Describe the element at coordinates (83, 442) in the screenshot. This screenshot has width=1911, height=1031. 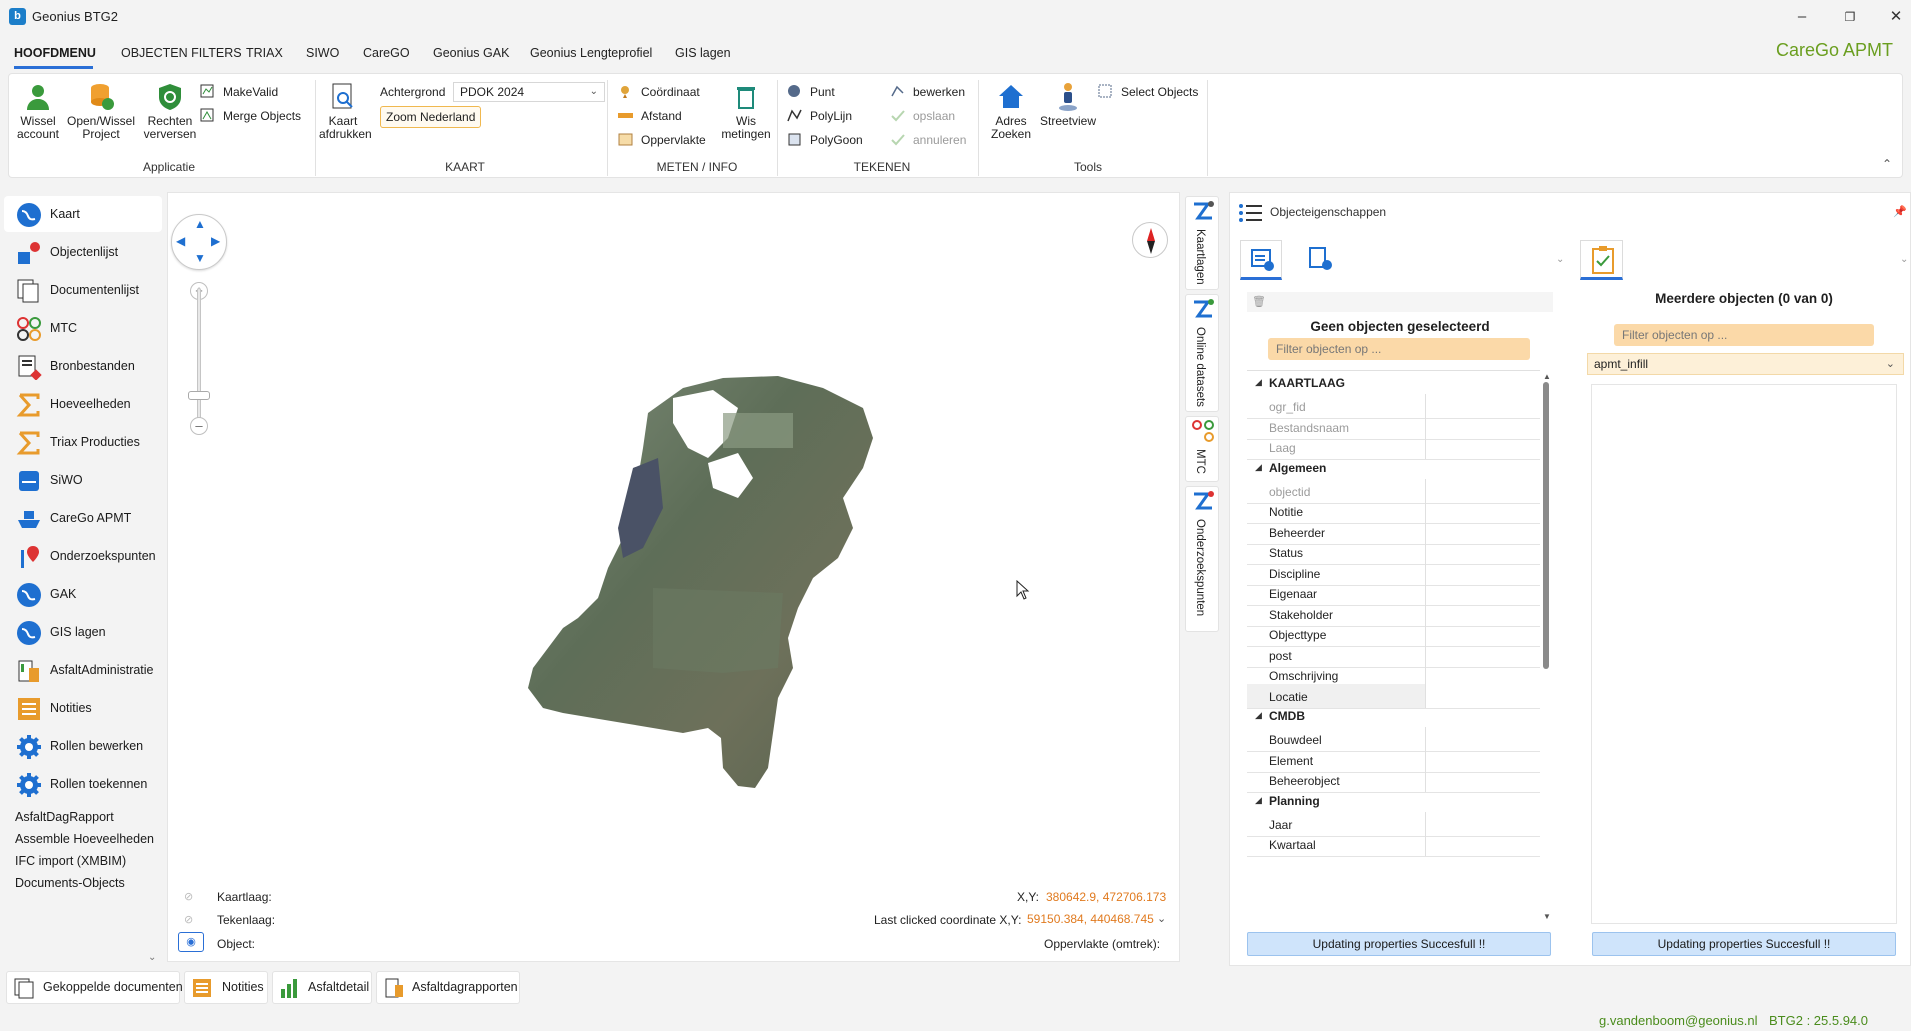
I see `sidebar-item-triax-producties: Triax Producties` at that location.